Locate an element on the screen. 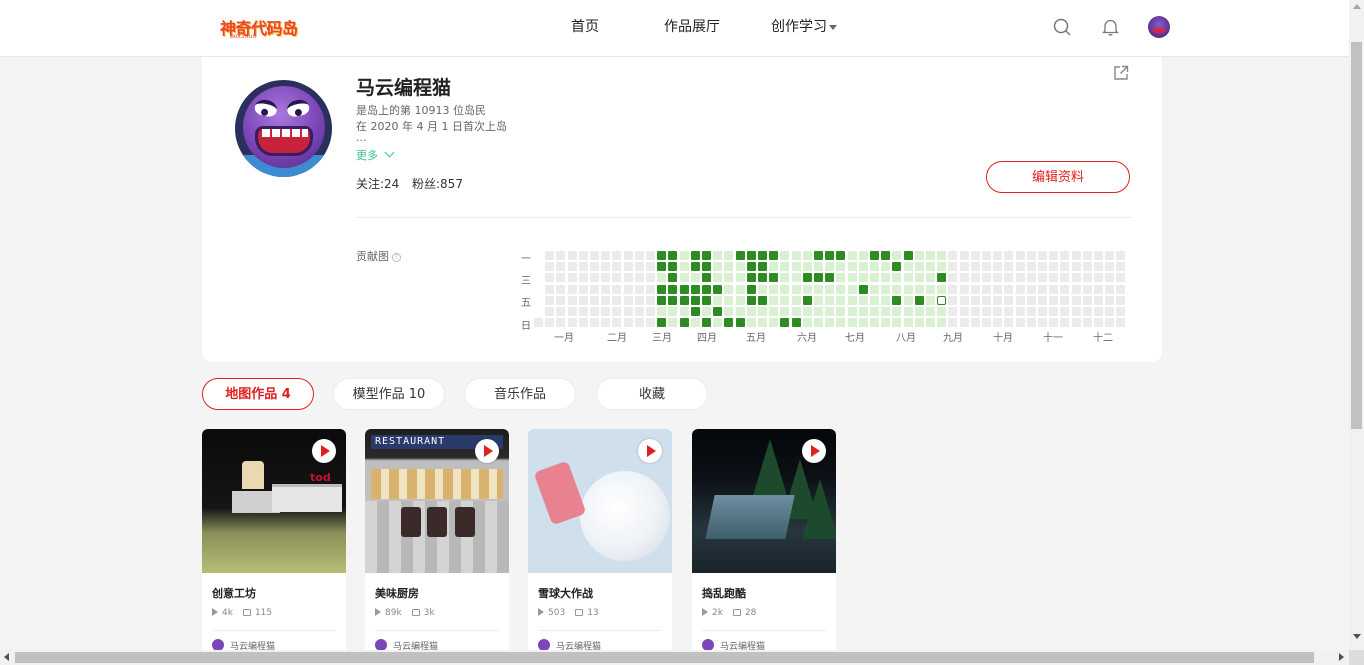 The width and height of the screenshot is (1364, 665). fans-count: 粉丝:857 is located at coordinates (437, 183).